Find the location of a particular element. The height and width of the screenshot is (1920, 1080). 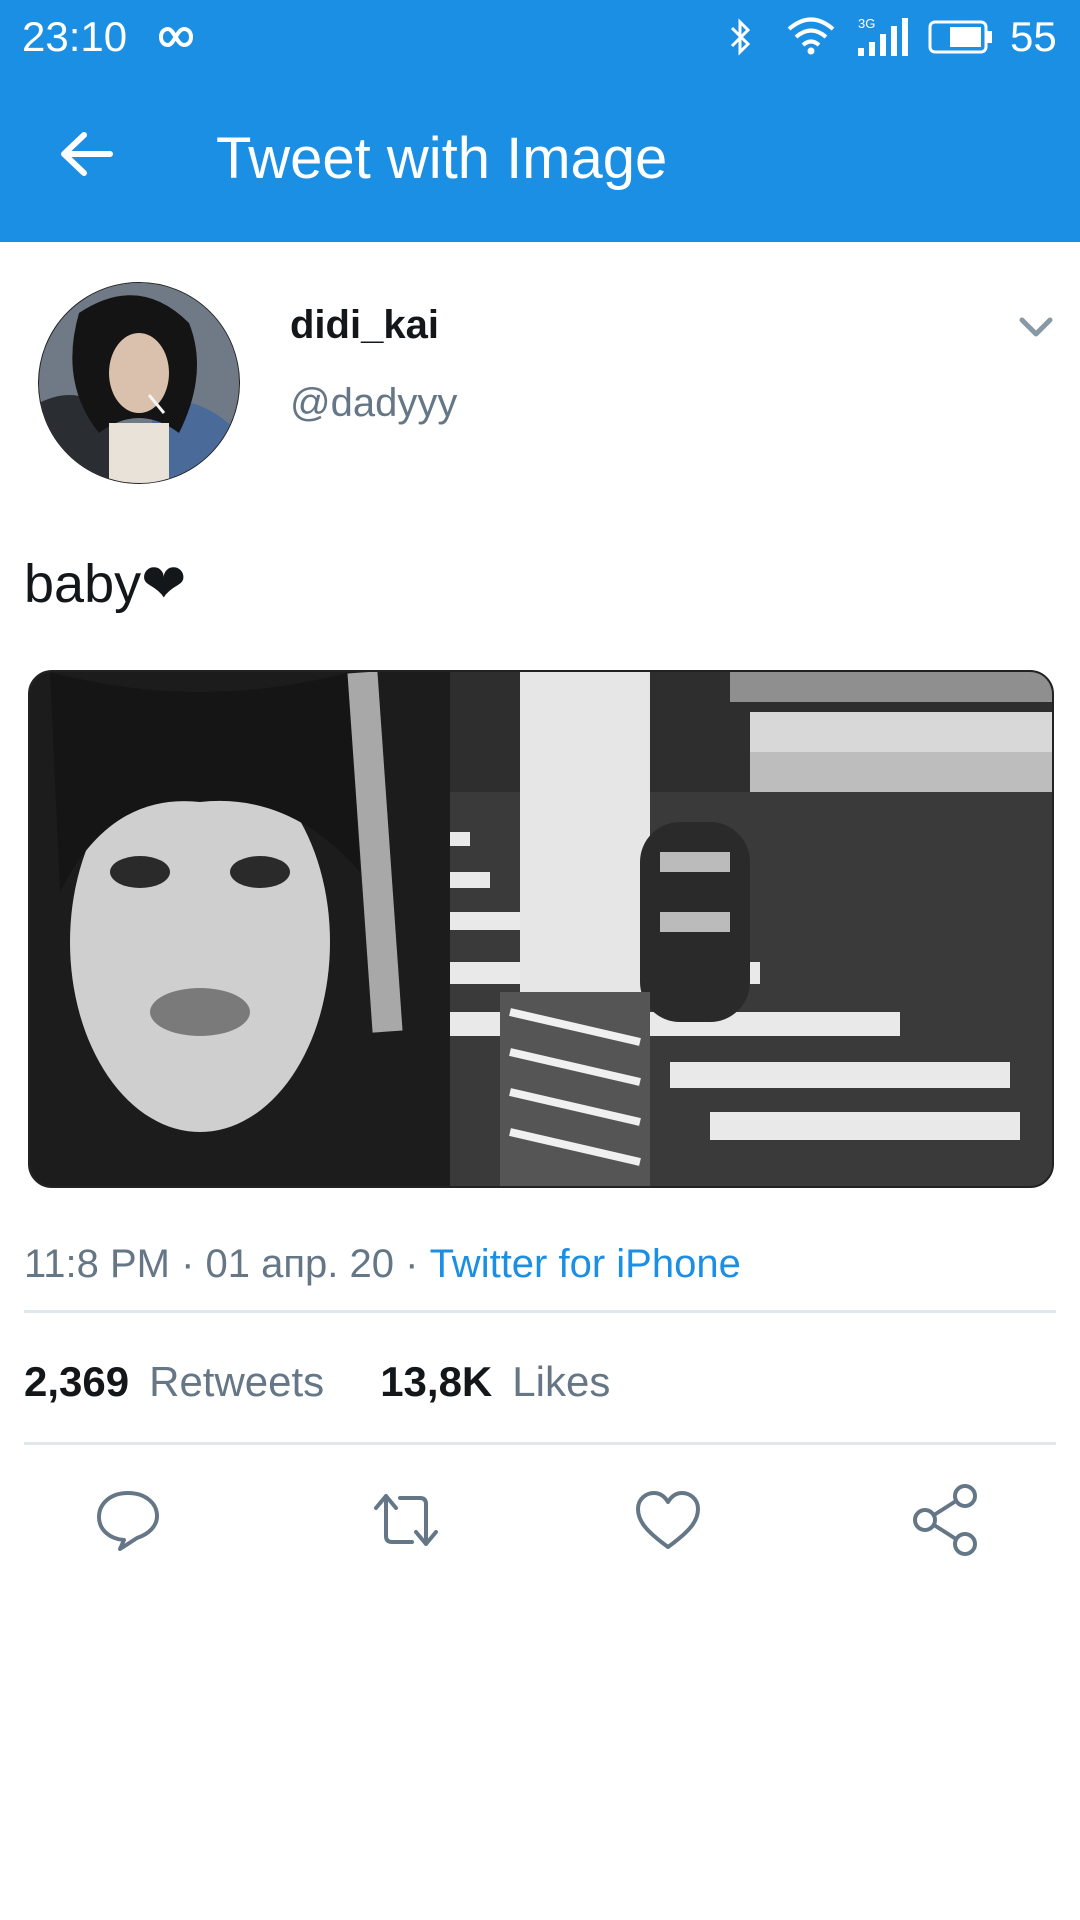

arrow-left-icon is located at coordinates (87, 154).